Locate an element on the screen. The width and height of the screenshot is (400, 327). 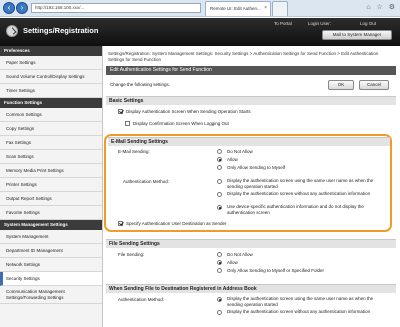
sidebar-item-memory-media-print: Memory Media Print Settings is located at coordinates (51, 171).